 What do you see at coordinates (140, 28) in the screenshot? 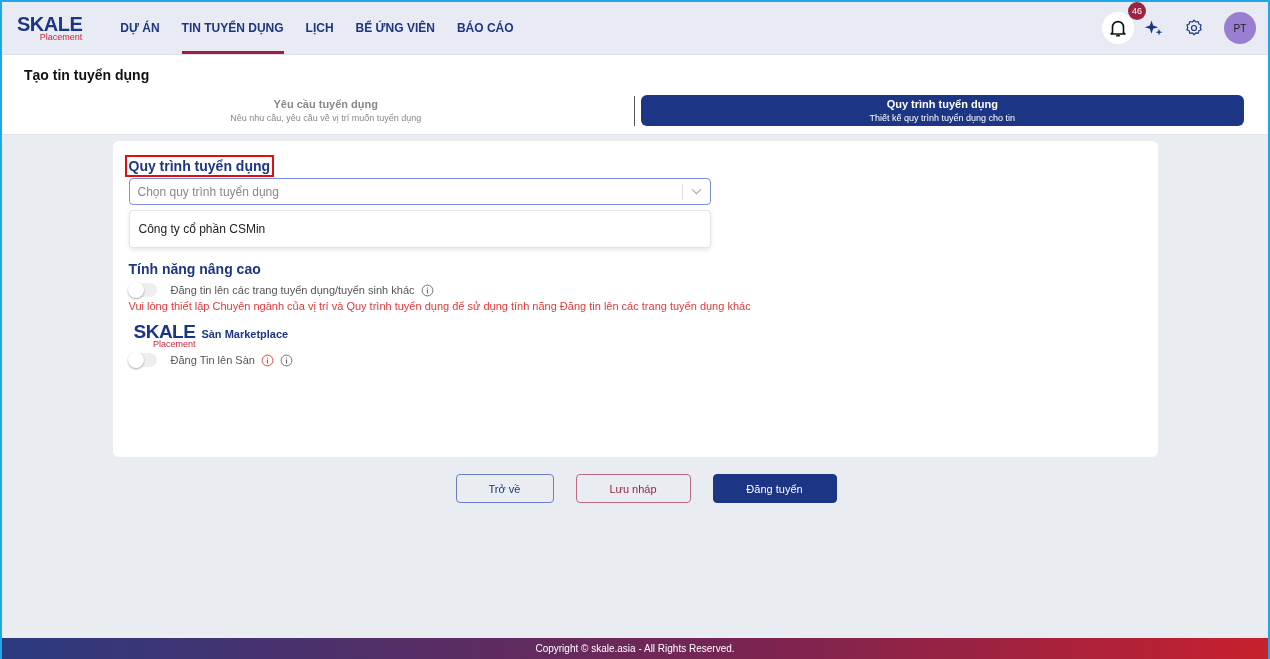
I see `nav-tab: DỰ ÁN` at bounding box center [140, 28].